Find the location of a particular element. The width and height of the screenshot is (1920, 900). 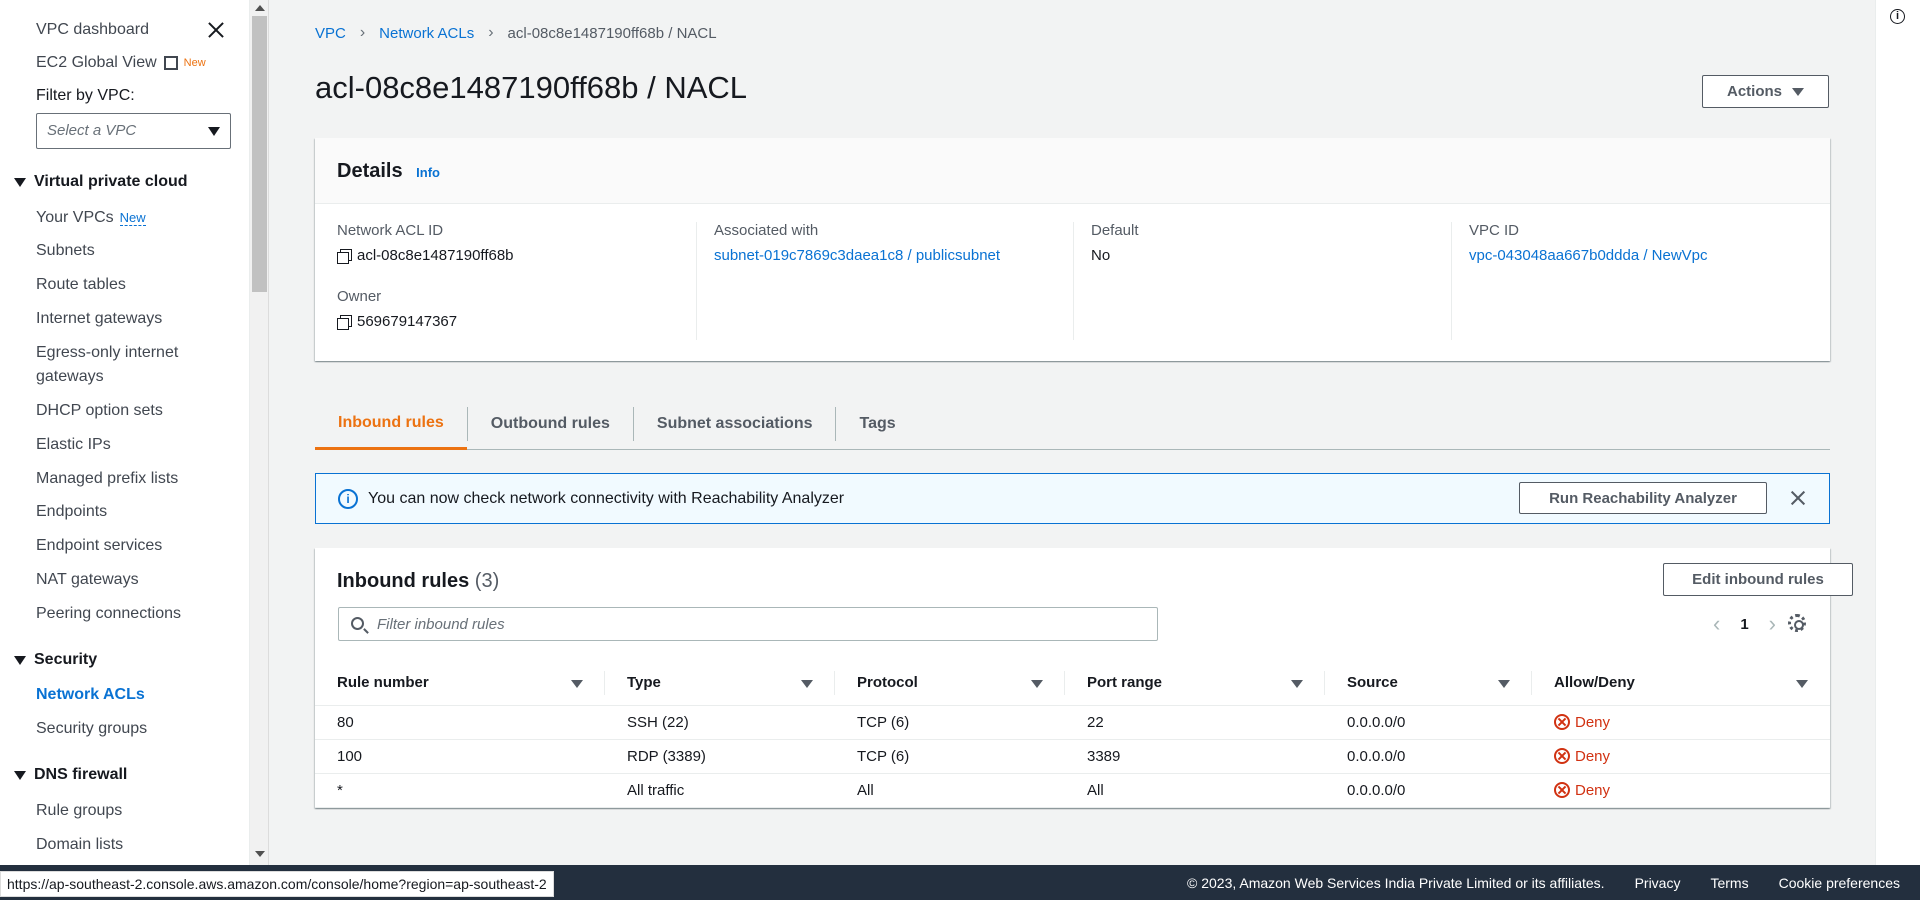

nav-your-vpcs: Your VPCs New is located at coordinates (91, 218).